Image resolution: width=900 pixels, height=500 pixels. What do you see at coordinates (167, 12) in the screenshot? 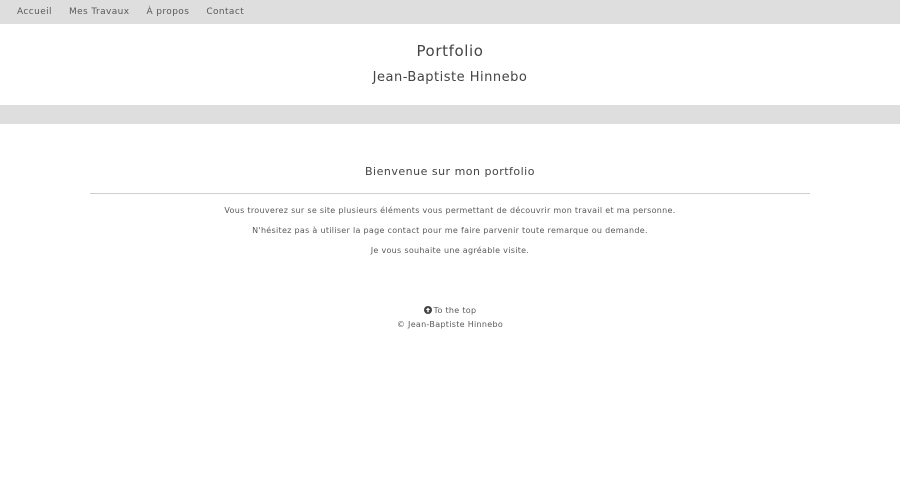
I see `nav-link-a-propos: À propos` at bounding box center [167, 12].